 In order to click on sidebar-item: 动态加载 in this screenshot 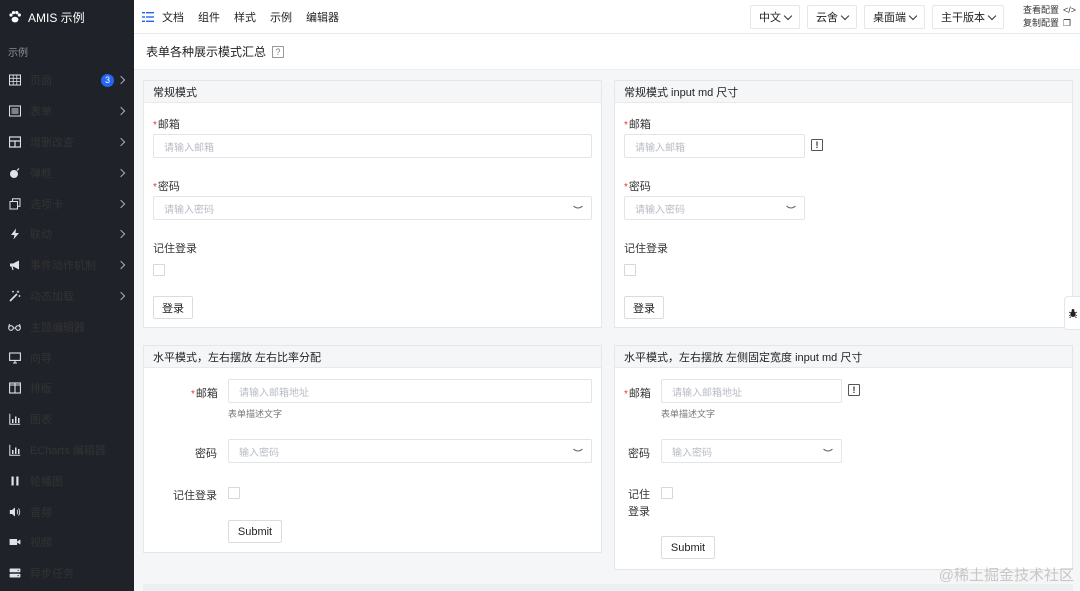, I will do `click(67, 296)`.